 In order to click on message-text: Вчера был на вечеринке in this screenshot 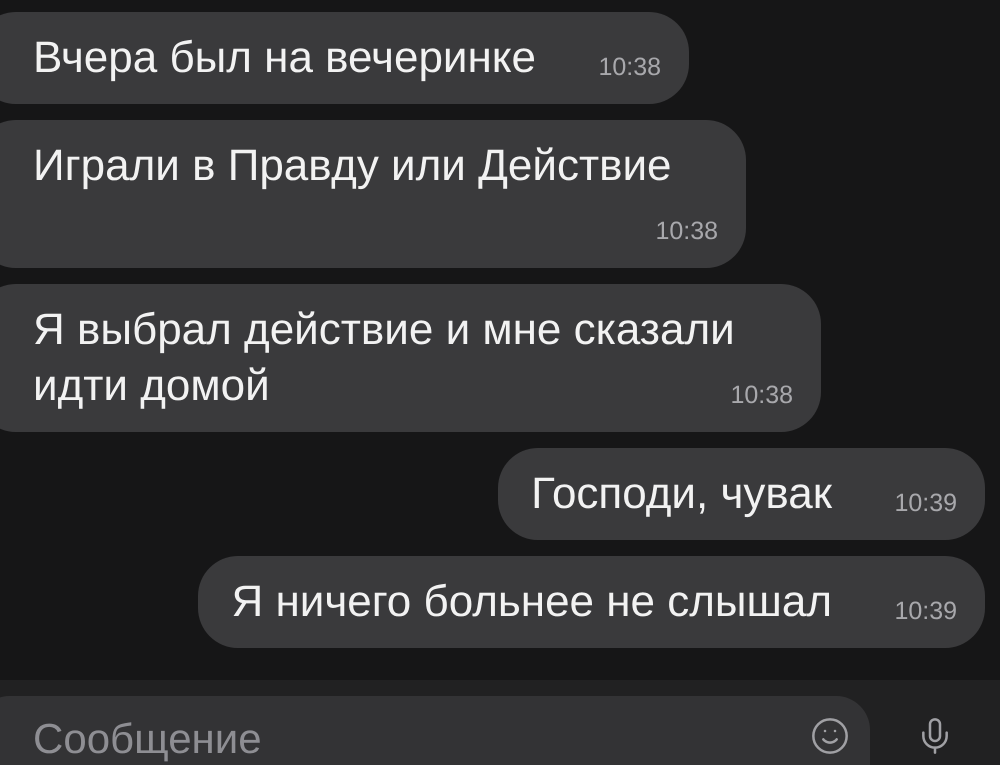, I will do `click(284, 57)`.